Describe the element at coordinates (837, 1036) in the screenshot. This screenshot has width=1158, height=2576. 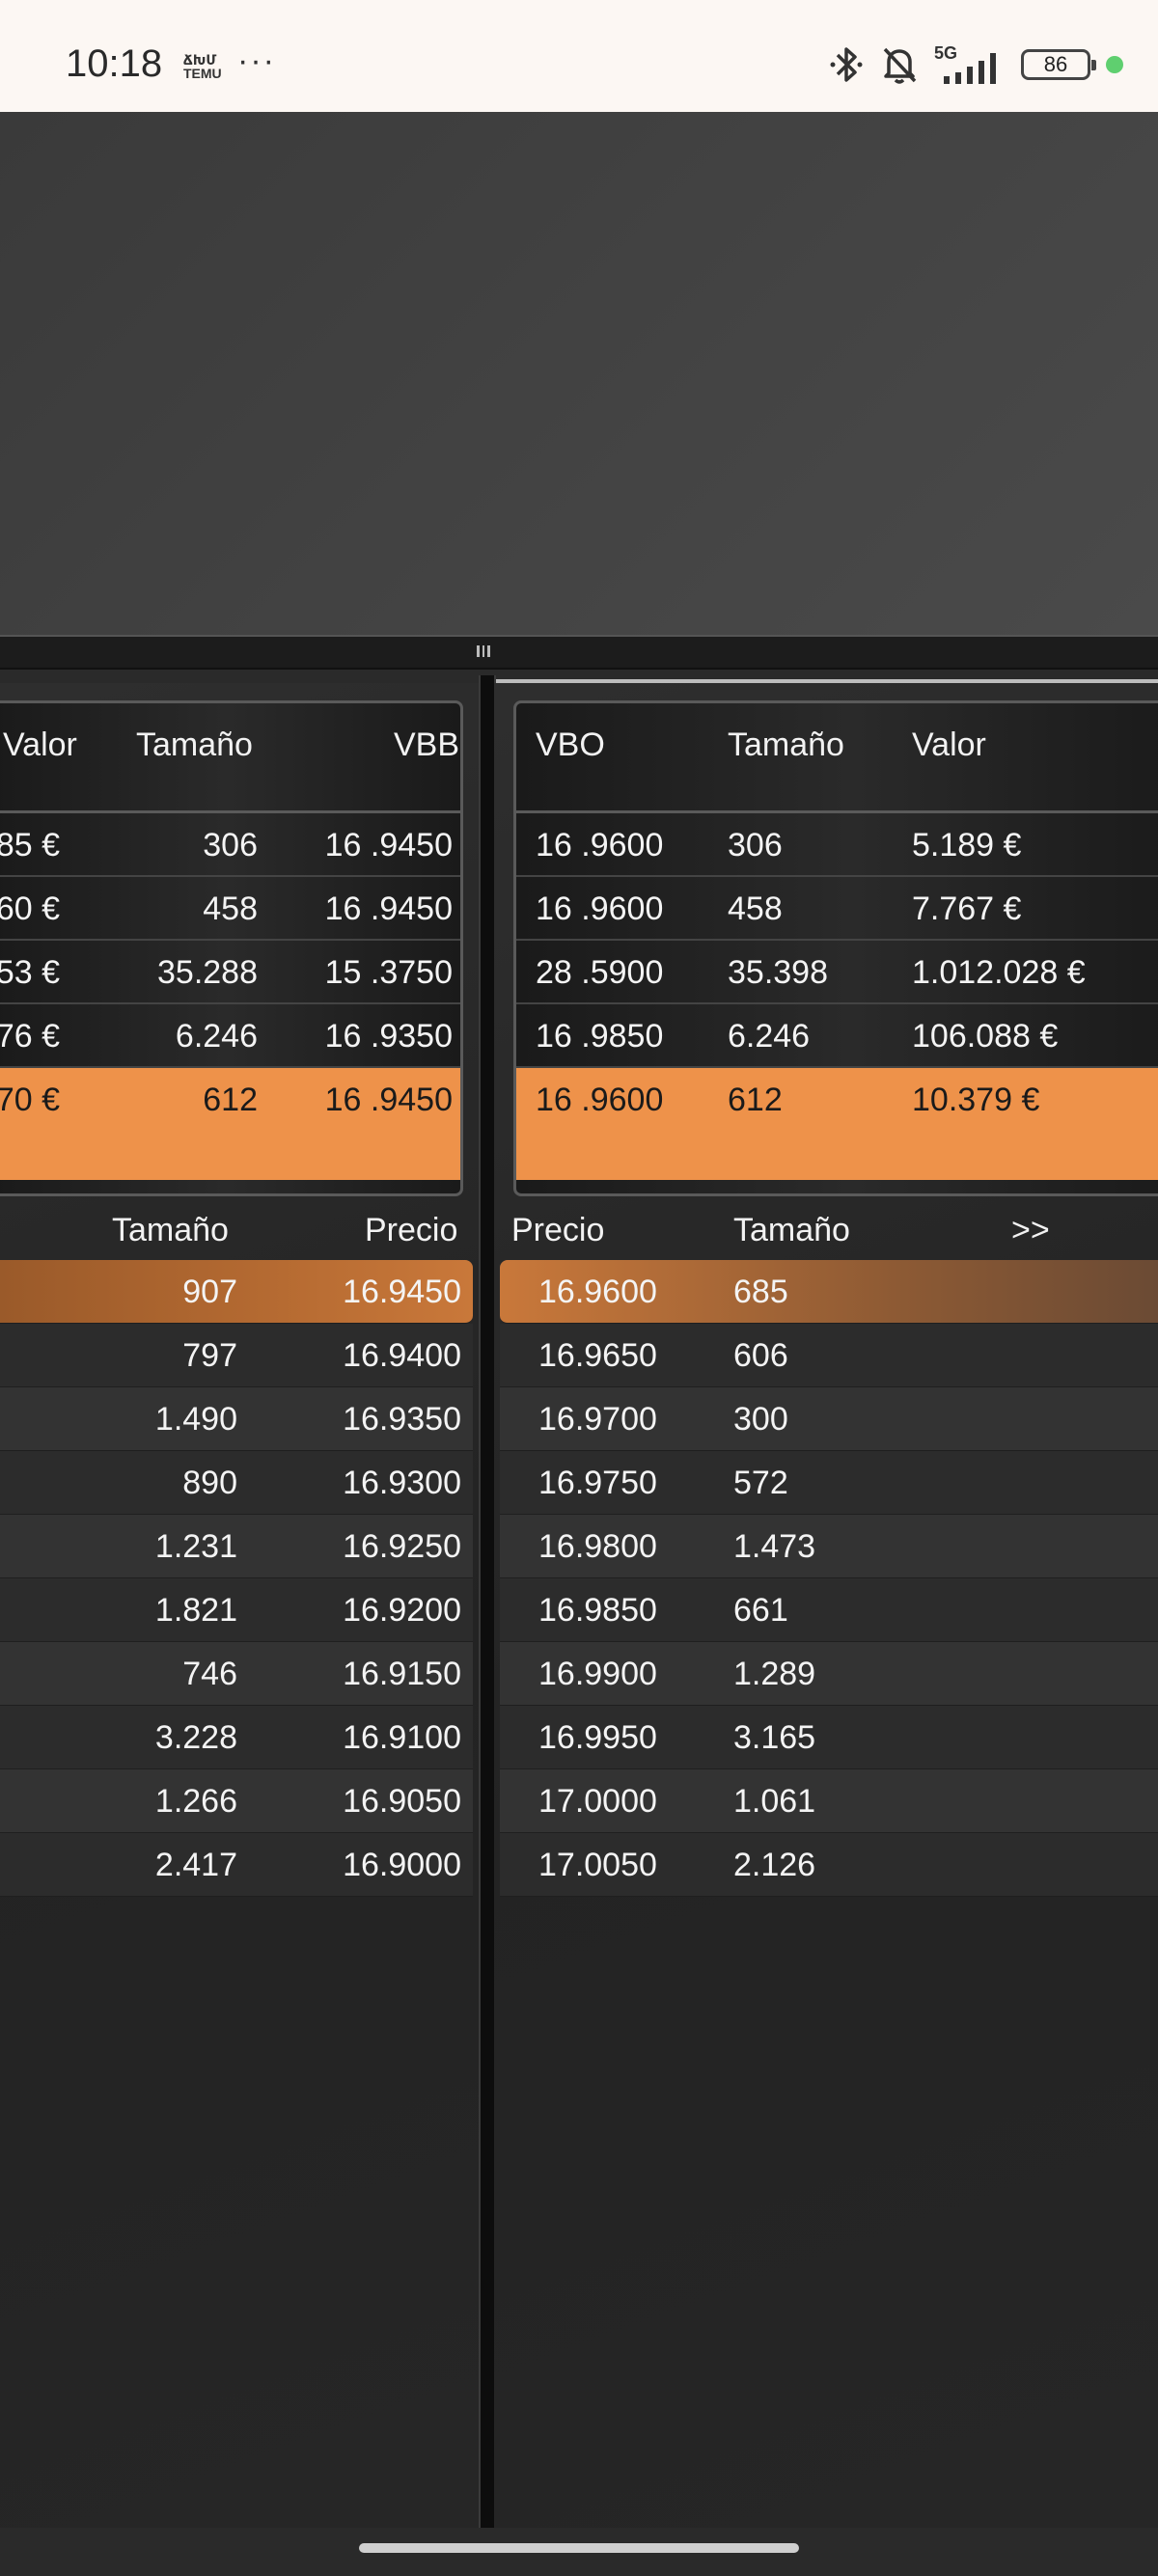
I see `summary-row: 16 .9850 6.246 106.088 €` at that location.